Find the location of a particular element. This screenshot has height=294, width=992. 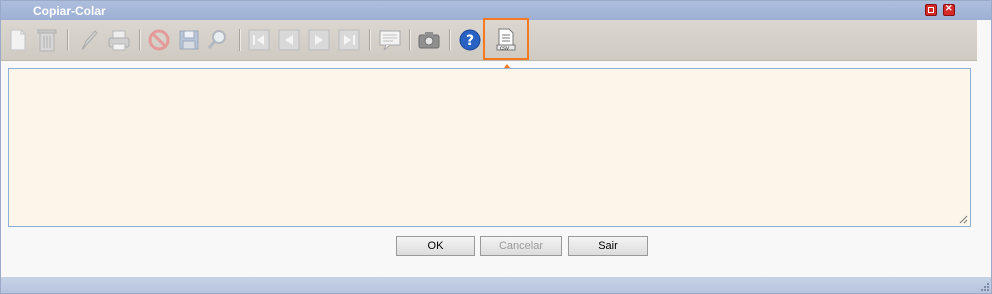

help-icon: ? is located at coordinates (470, 40).